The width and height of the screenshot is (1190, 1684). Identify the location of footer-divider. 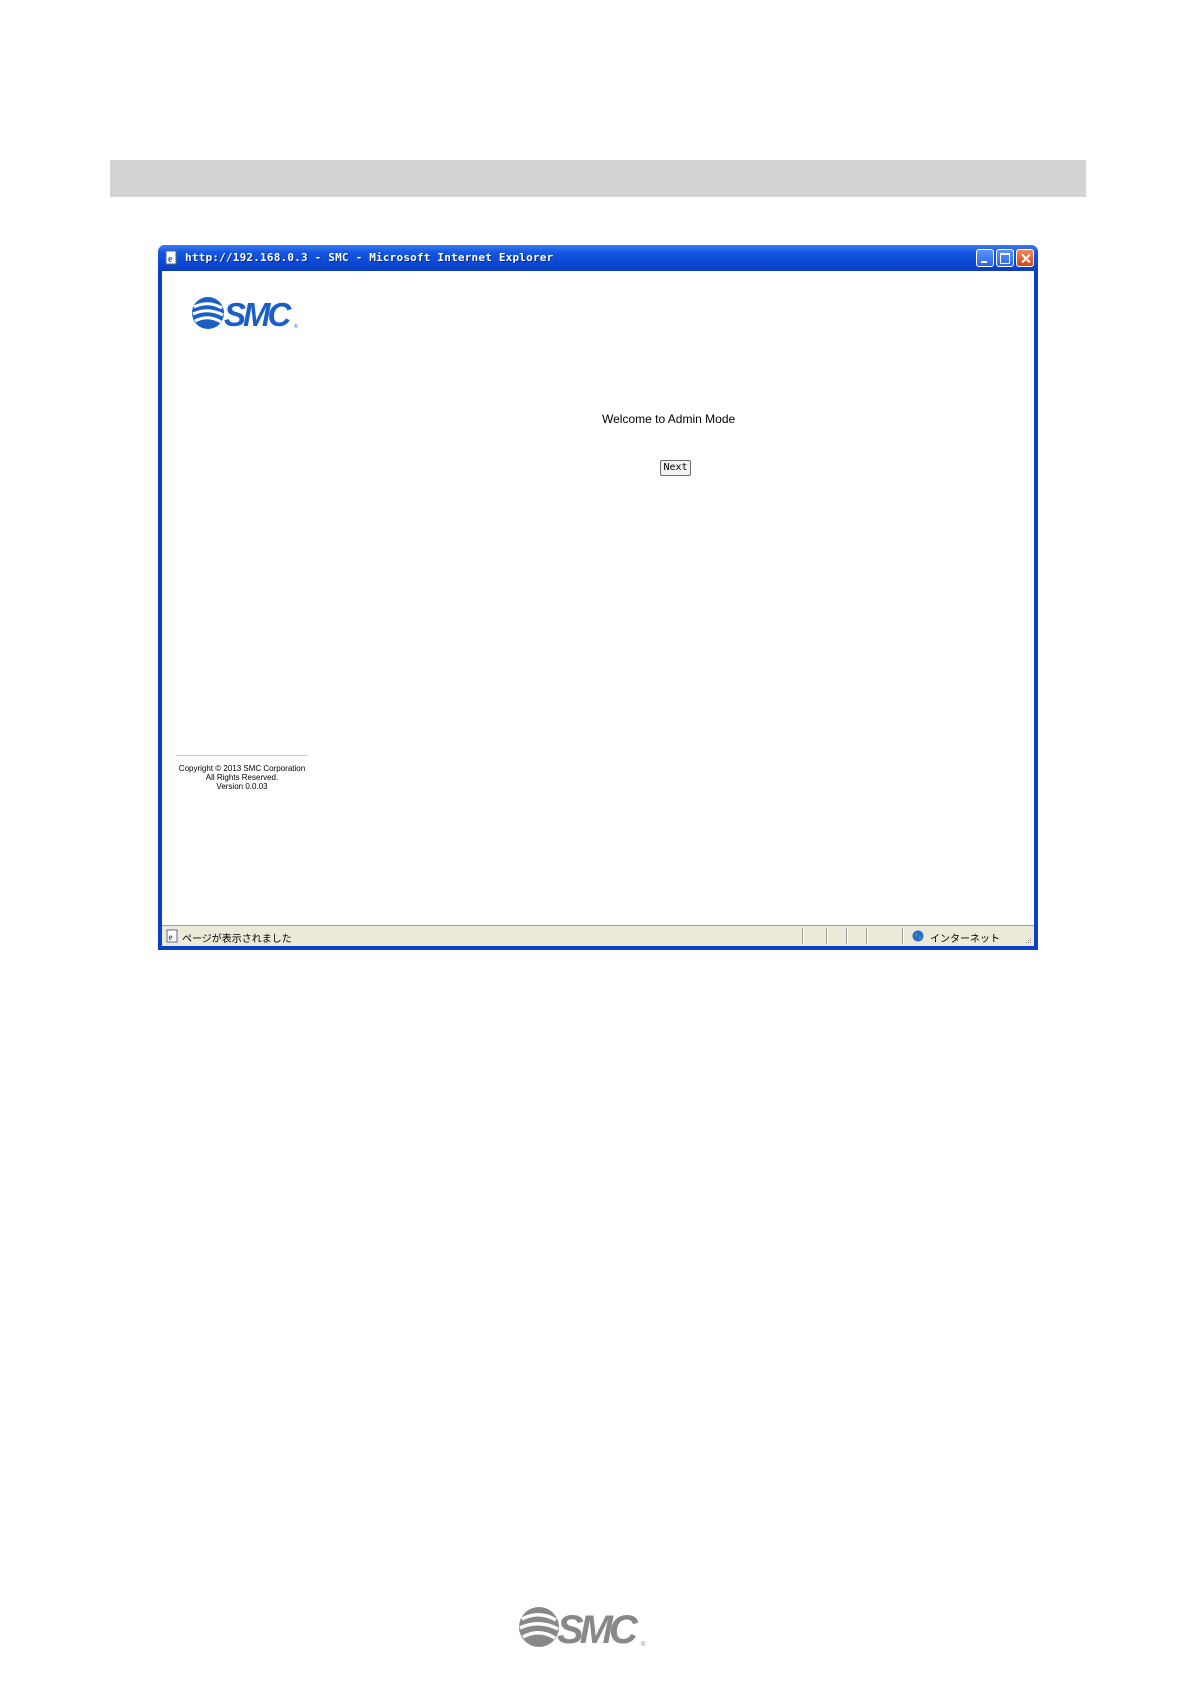
(242, 755).